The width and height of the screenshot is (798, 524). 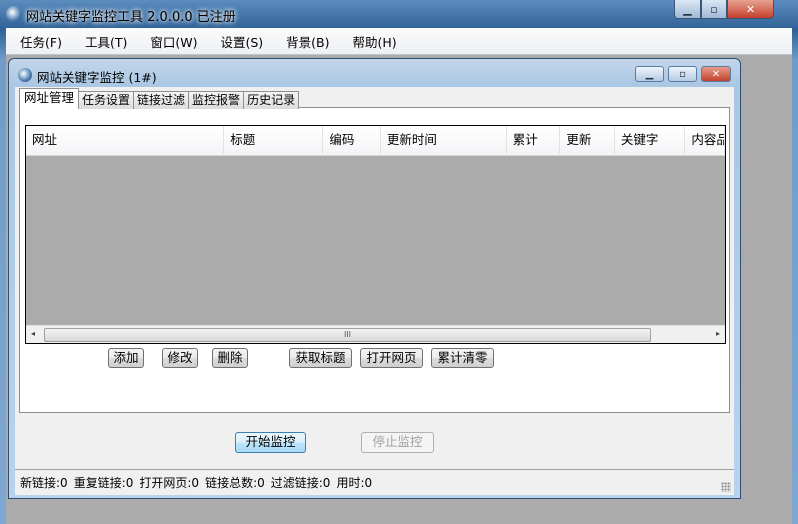 I want to click on tab-history: 历史记录, so click(x=271, y=100).